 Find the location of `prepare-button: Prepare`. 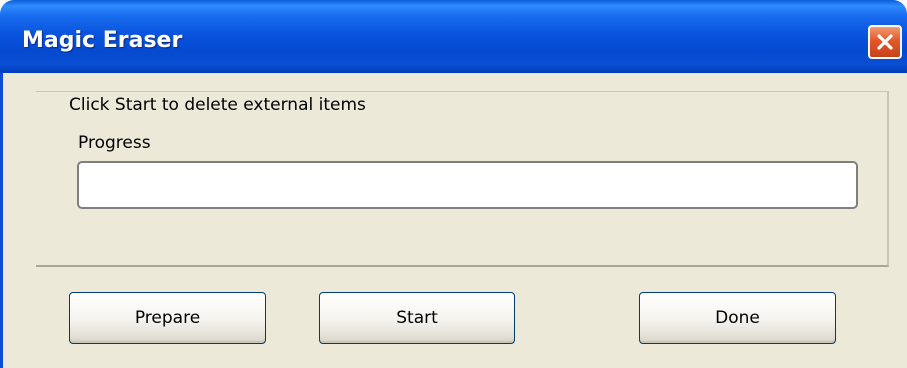

prepare-button: Prepare is located at coordinates (167, 318).